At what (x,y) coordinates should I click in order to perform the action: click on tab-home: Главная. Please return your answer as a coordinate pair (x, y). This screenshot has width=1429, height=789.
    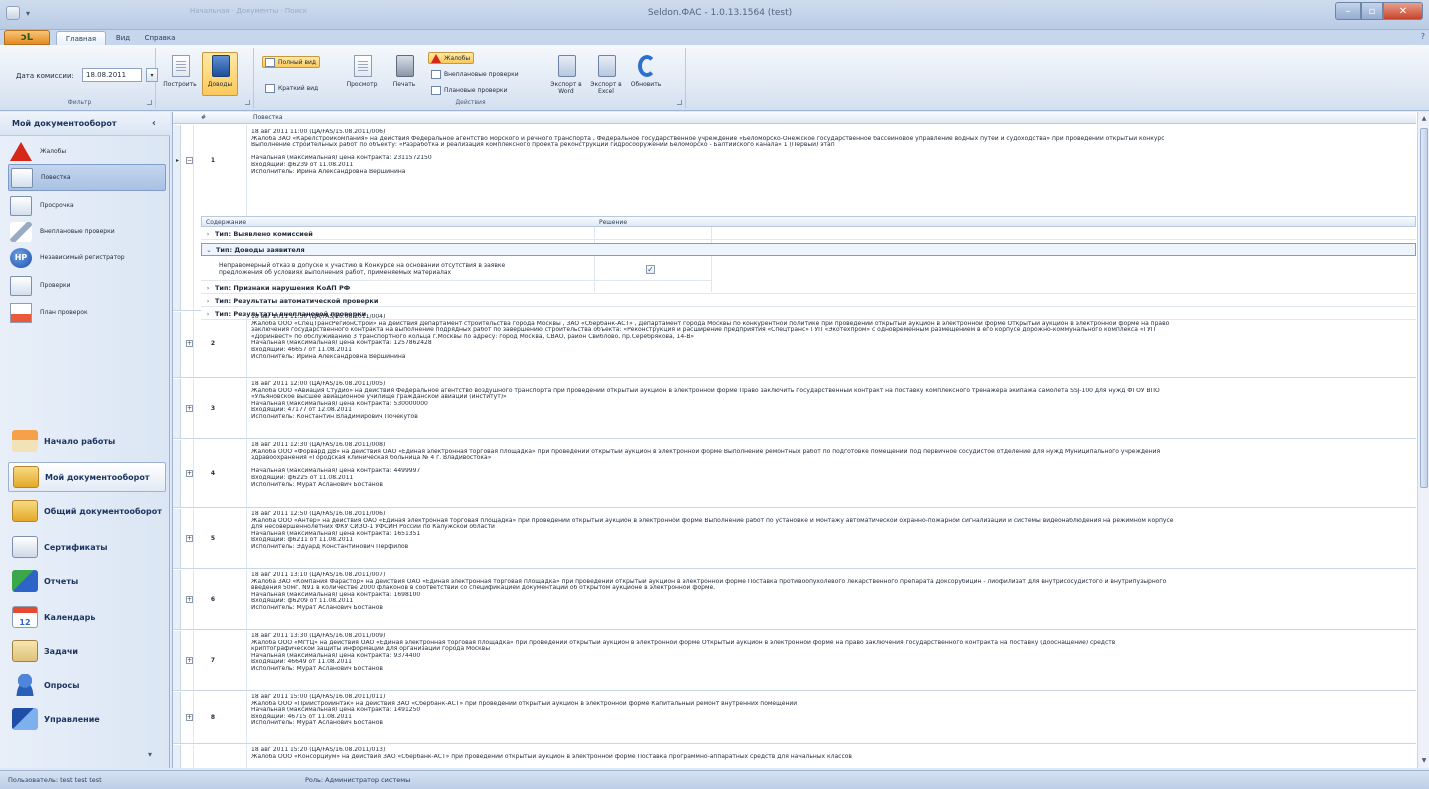
    Looking at the image, I should click on (81, 38).